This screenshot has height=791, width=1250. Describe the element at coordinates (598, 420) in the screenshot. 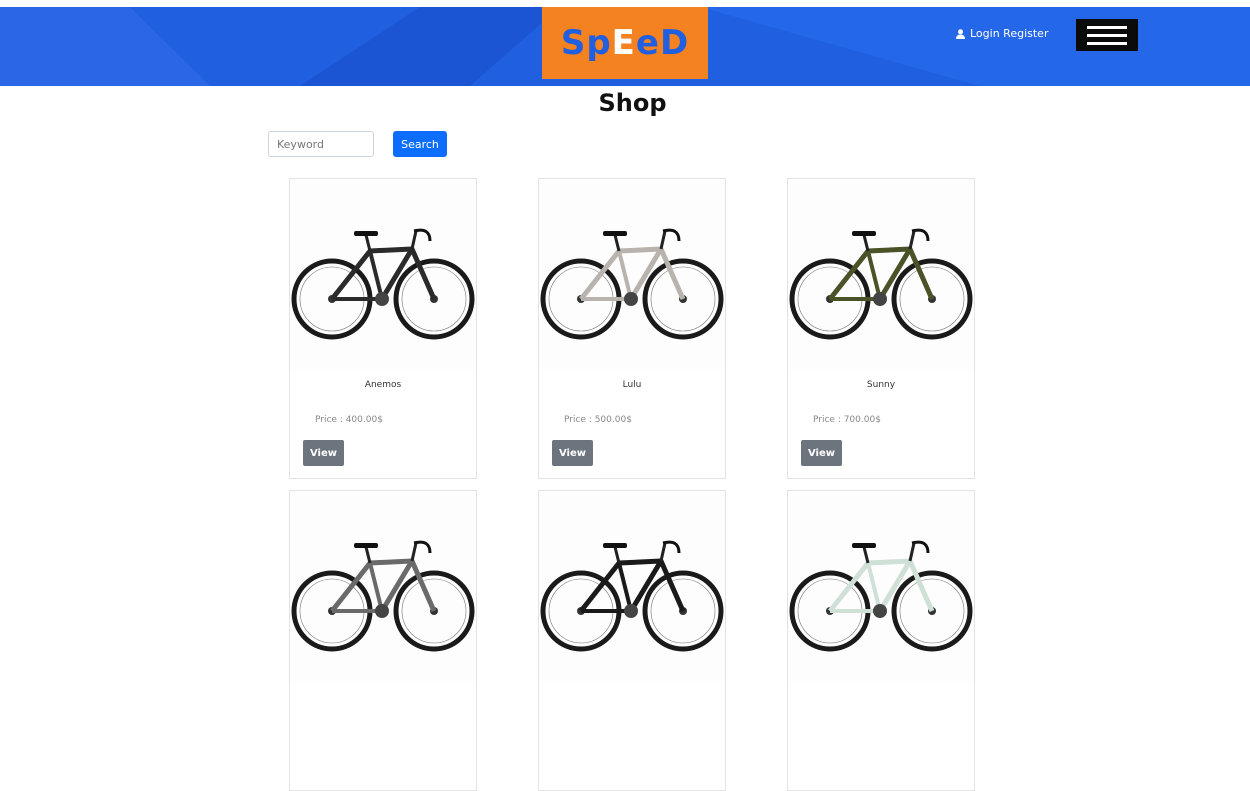

I see `product-price: Price : 500.00$` at that location.